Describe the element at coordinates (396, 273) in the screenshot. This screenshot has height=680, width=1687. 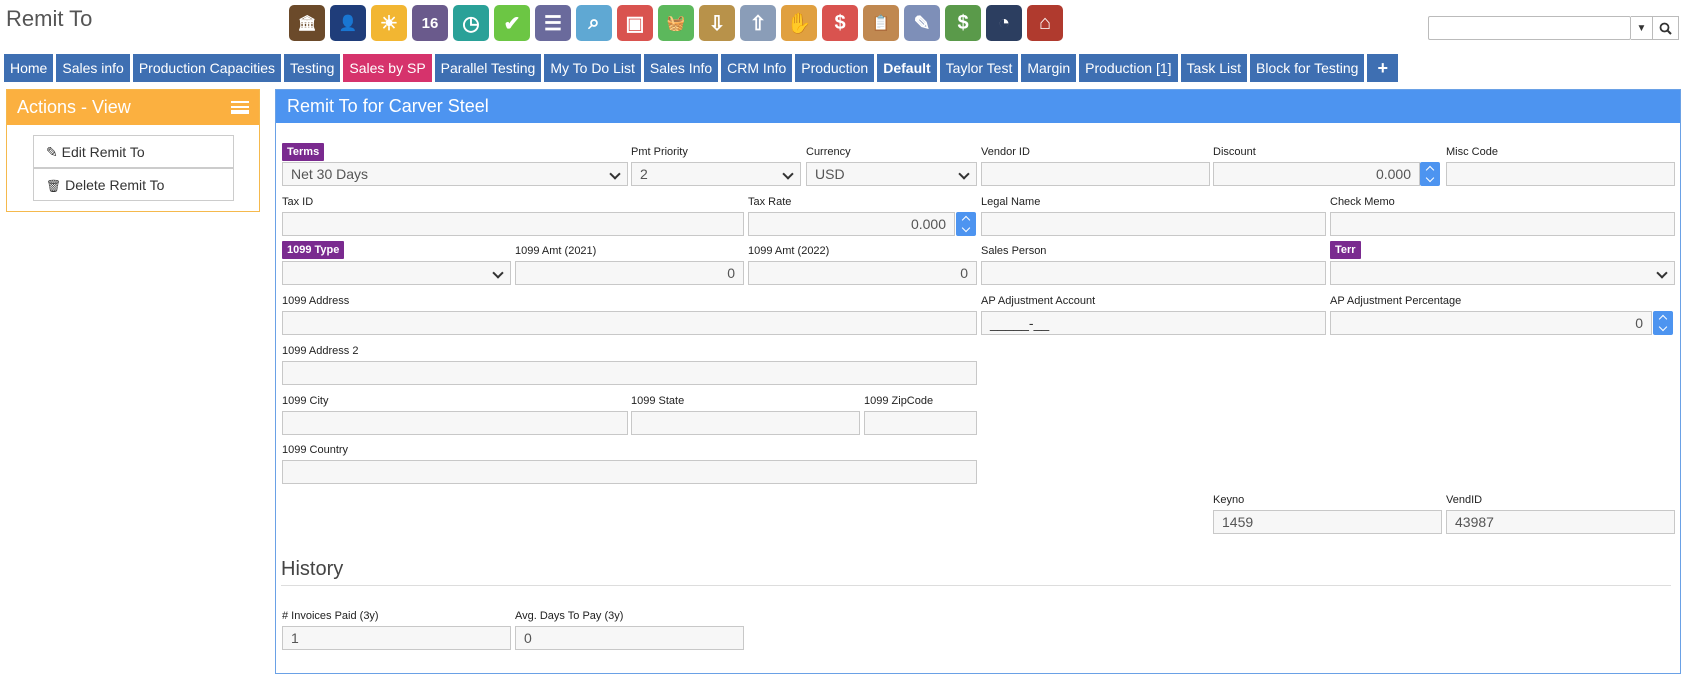
I see `1099-type-select` at that location.